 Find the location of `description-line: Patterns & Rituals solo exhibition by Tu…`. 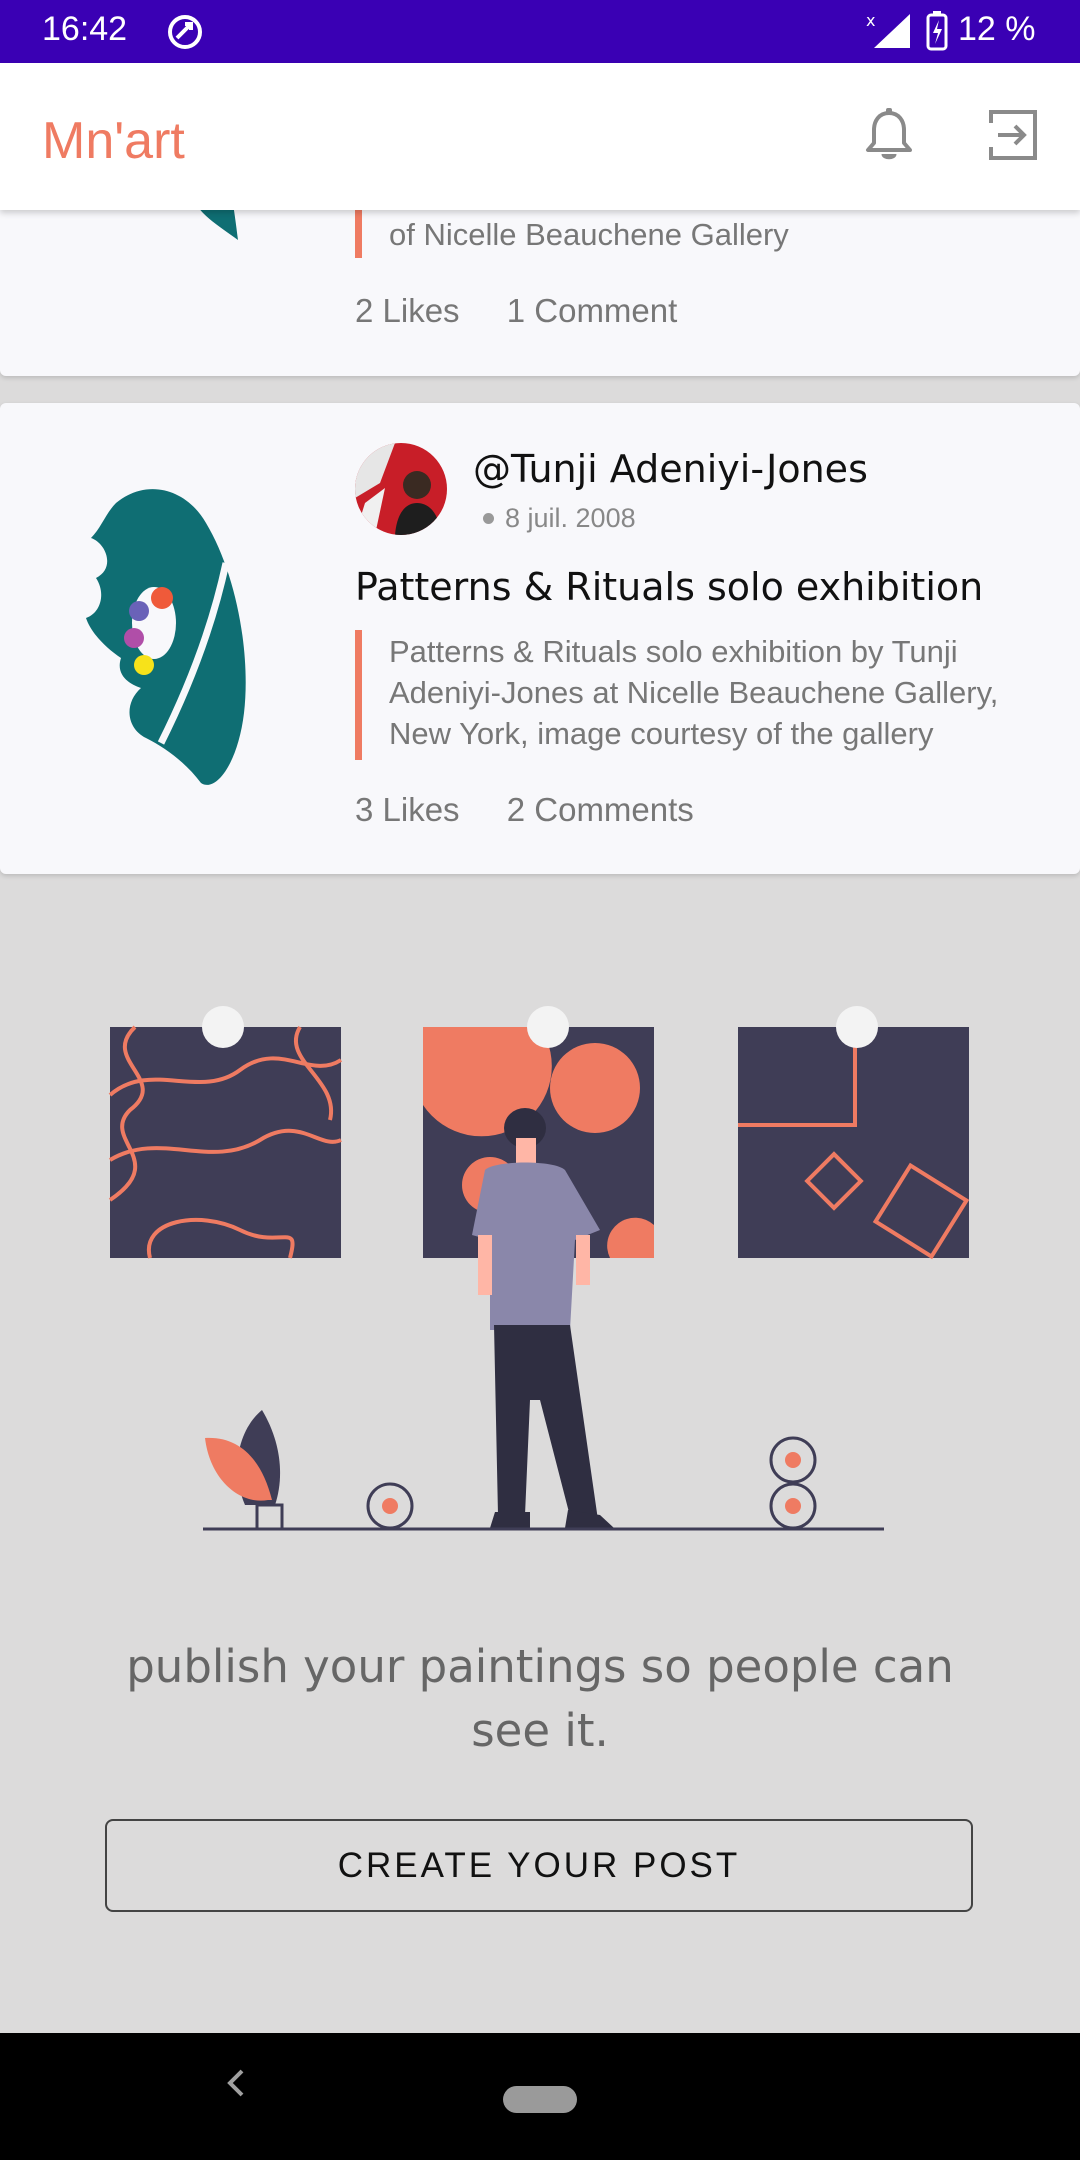

description-line: Patterns & Rituals solo exhibition by Tu… is located at coordinates (673, 651).